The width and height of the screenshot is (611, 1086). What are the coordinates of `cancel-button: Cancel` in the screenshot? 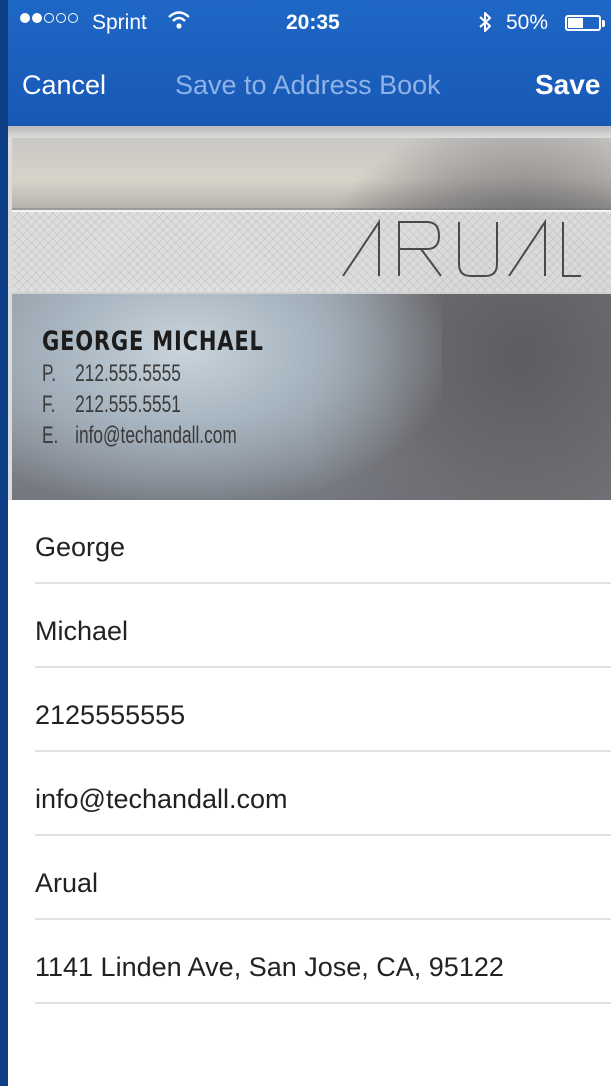 It's located at (64, 85).